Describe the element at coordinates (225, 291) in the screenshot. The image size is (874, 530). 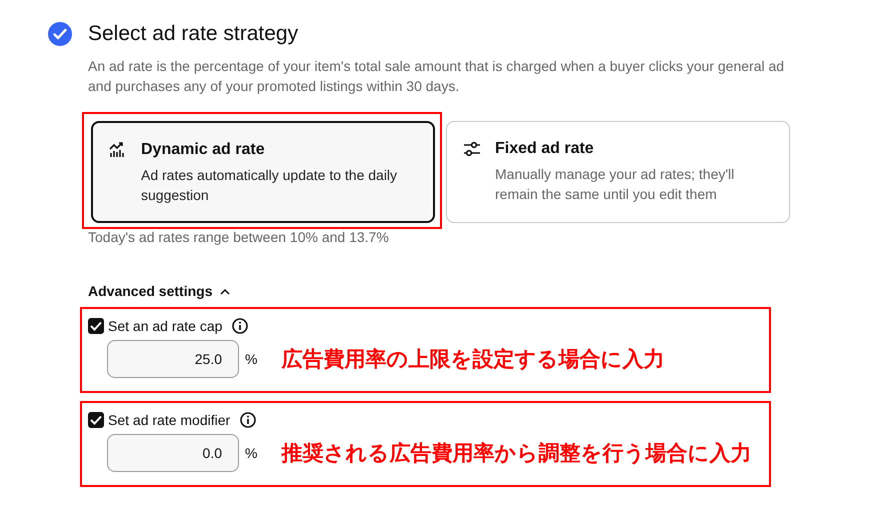
I see `caret-icon` at that location.